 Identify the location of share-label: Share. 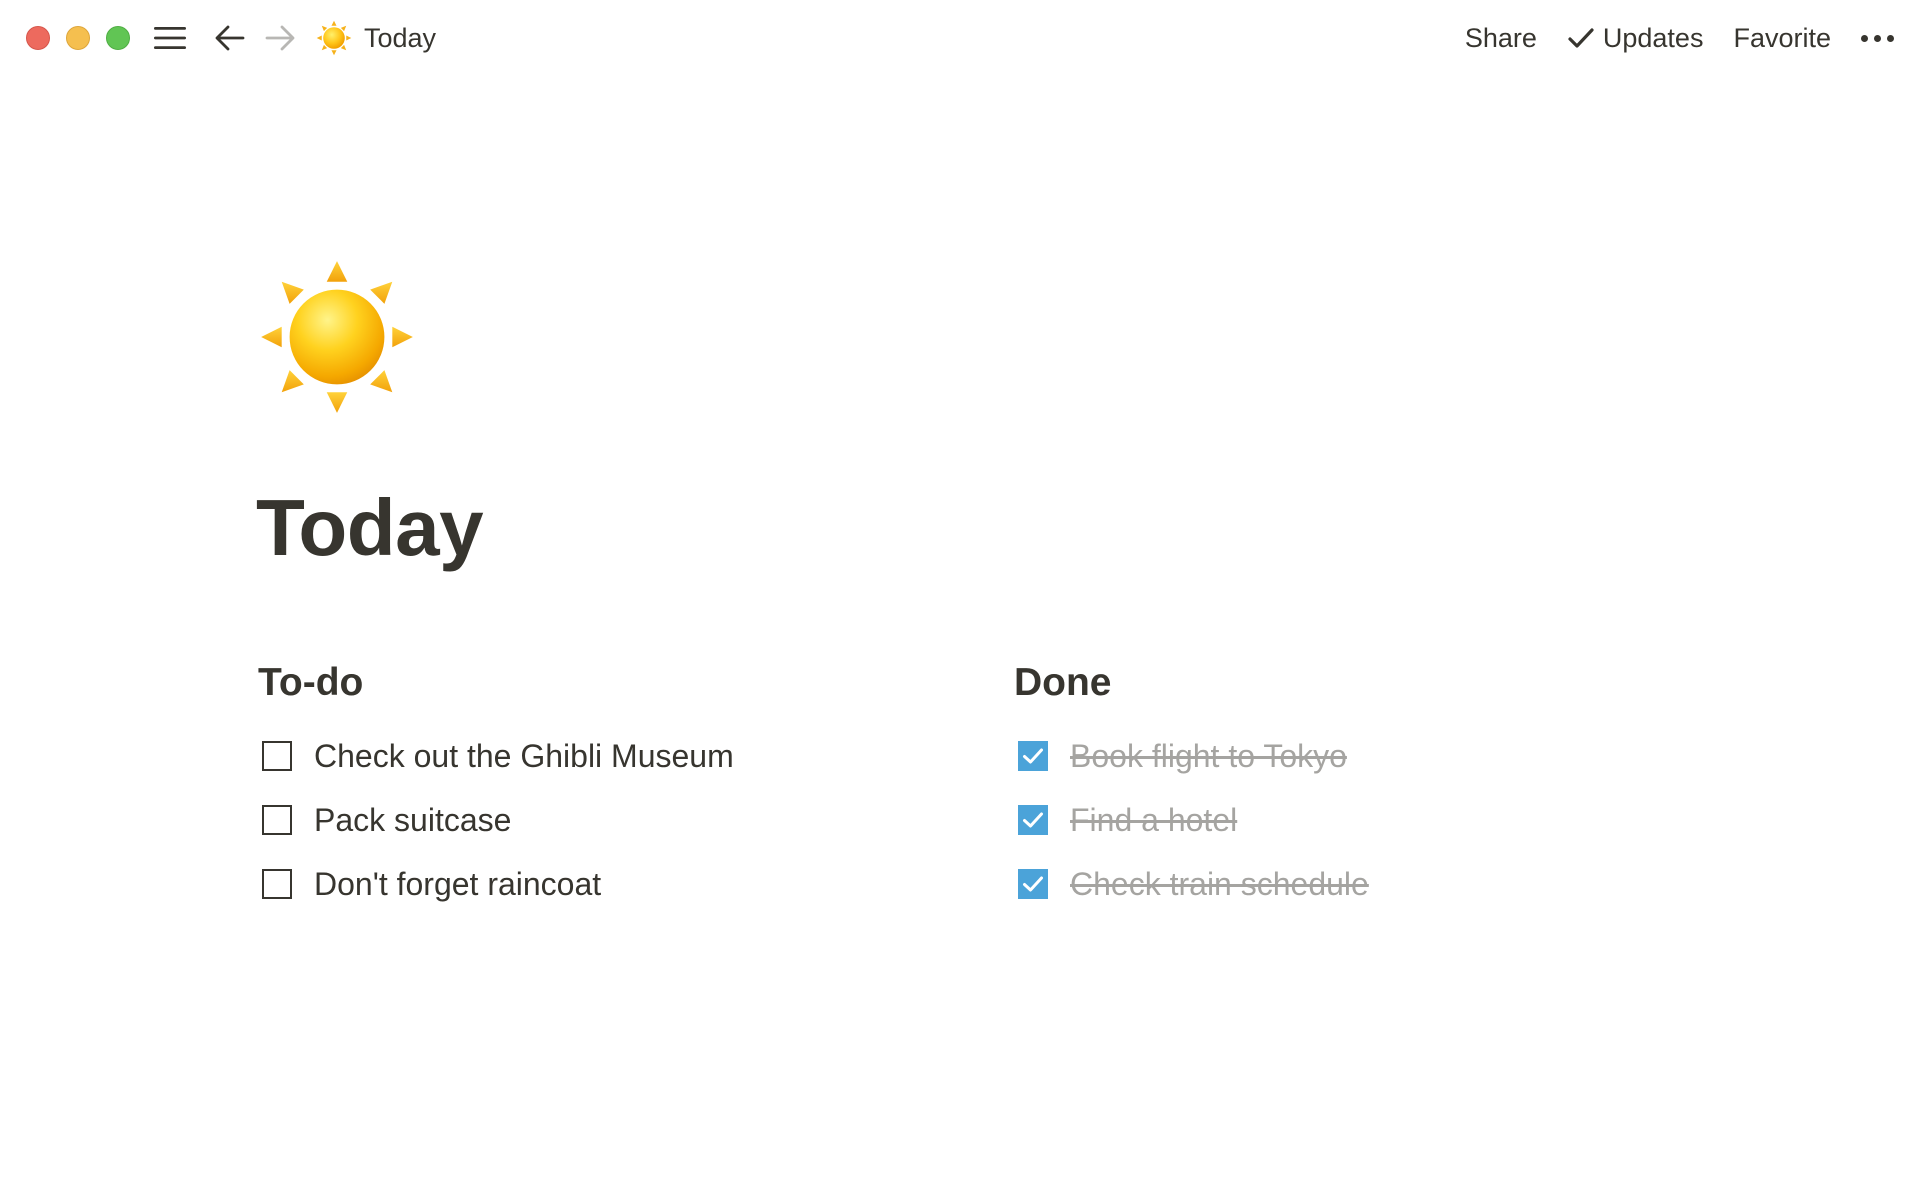
(1500, 37).